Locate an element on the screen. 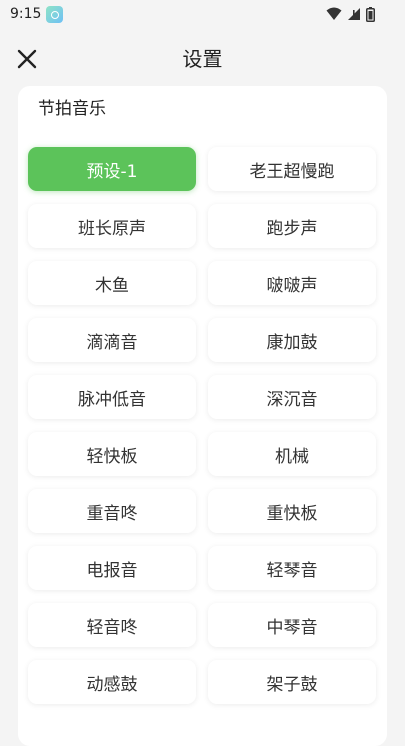 The image size is (405, 746). nav-bar: 设置 is located at coordinates (202, 57).